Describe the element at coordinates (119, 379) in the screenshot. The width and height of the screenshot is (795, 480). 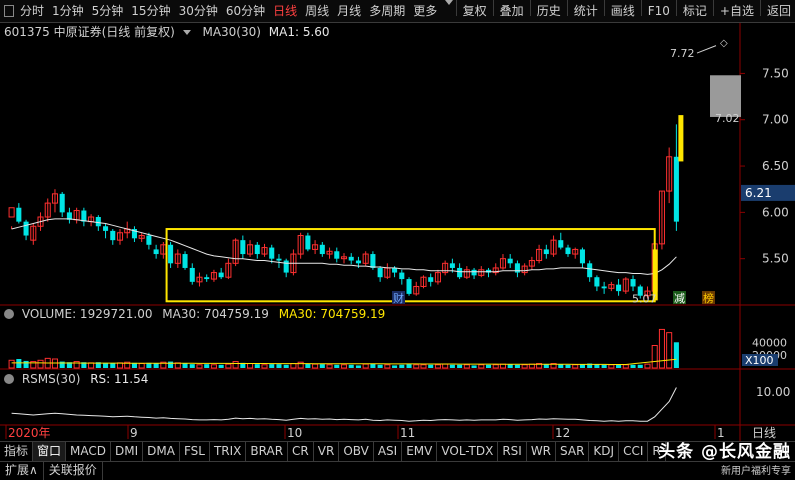
I see `rsms-value: RS: 11.54` at that location.